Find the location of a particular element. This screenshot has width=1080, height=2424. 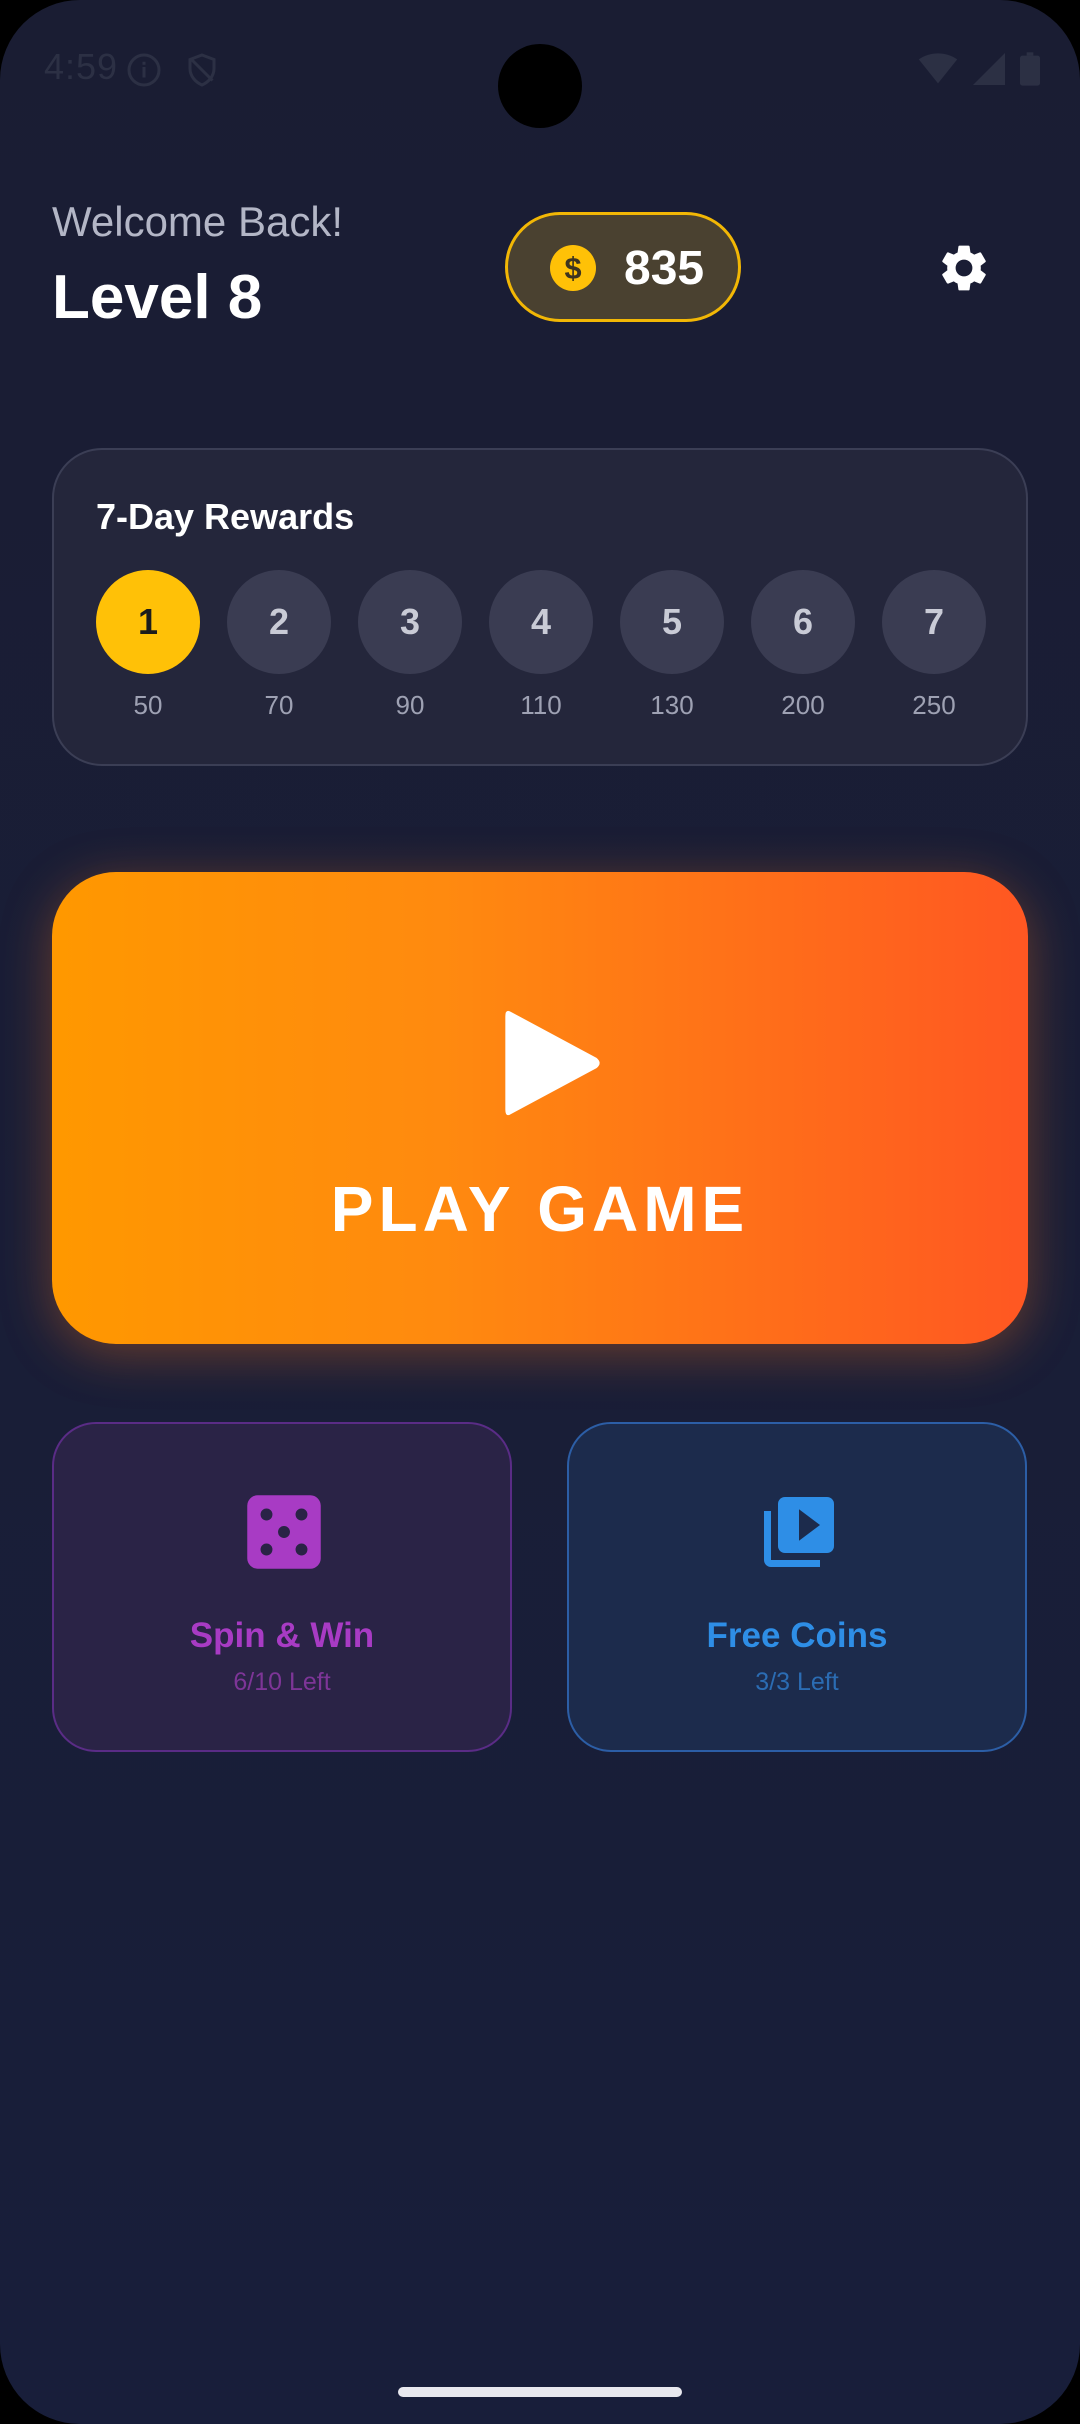

reward-day-coins: 130 is located at coordinates (672, 705).